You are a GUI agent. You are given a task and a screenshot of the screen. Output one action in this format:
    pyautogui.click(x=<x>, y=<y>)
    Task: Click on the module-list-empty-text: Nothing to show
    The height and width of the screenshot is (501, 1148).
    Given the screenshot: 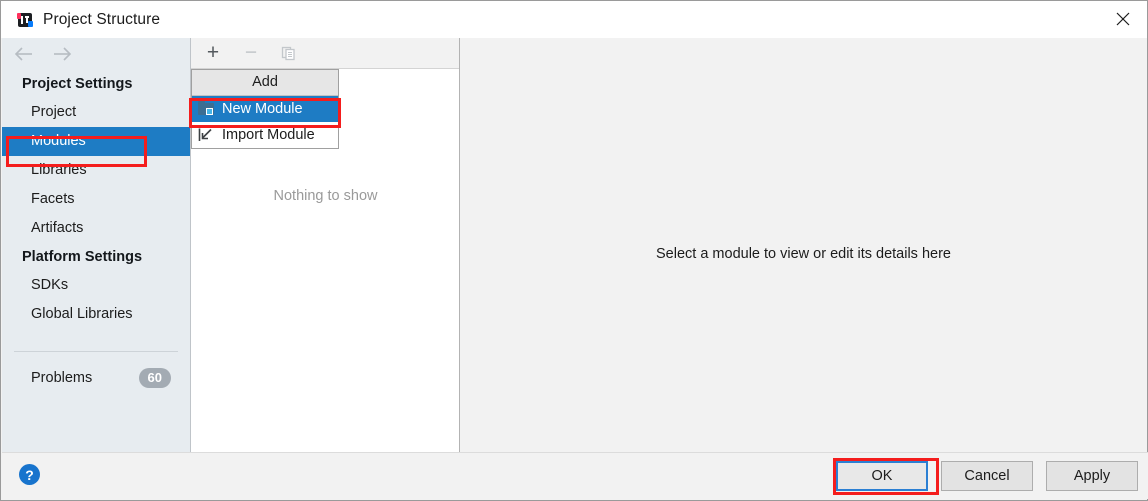 What is the action you would take?
    pyautogui.click(x=325, y=196)
    